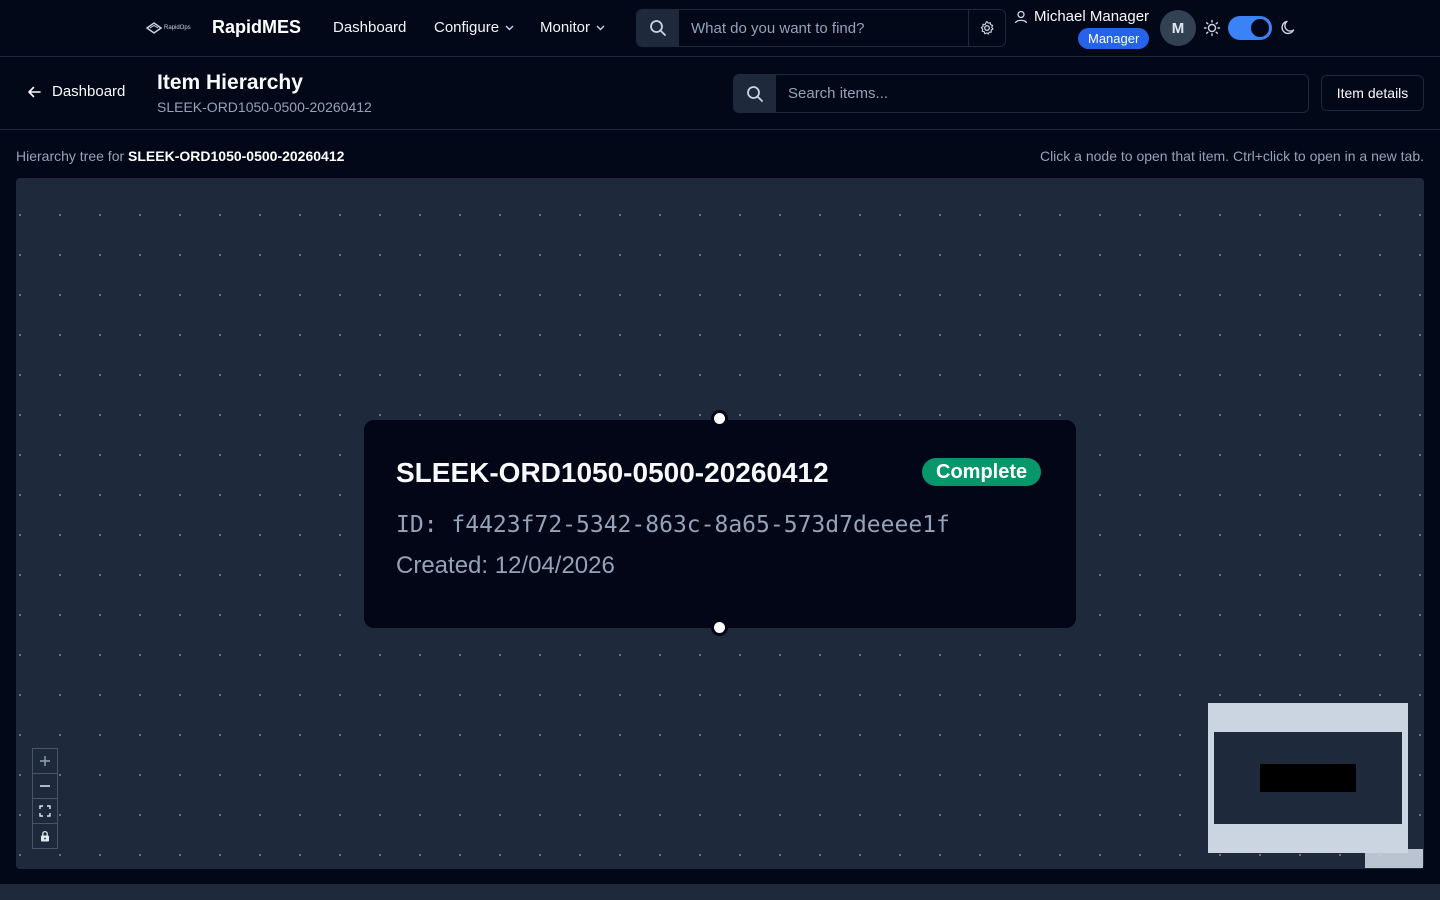 This screenshot has width=1440, height=900. I want to click on item-search-button, so click(755, 93).